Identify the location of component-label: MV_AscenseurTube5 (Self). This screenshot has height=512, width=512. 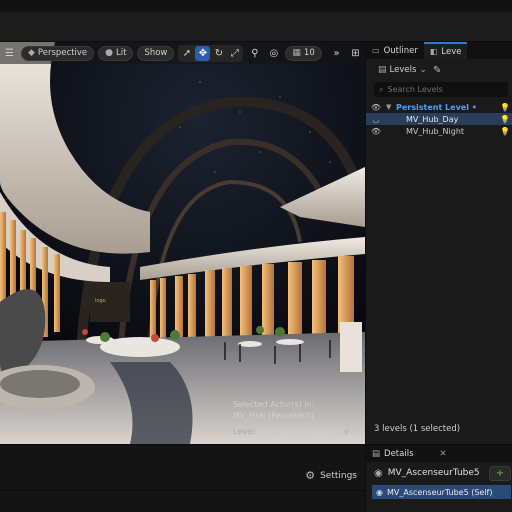
(439, 492).